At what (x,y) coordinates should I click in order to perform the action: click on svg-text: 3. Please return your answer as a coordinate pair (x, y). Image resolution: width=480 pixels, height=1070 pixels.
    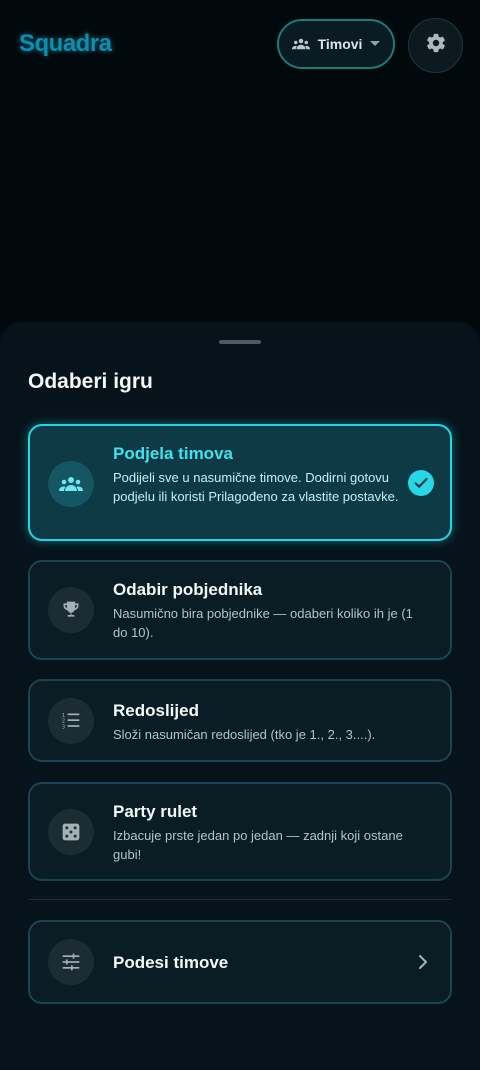
    Looking at the image, I should click on (63, 728).